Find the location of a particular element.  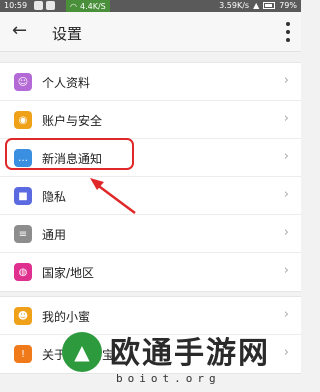

watermark: ▲ 欧通手游网 boiot.org is located at coordinates (181, 359).